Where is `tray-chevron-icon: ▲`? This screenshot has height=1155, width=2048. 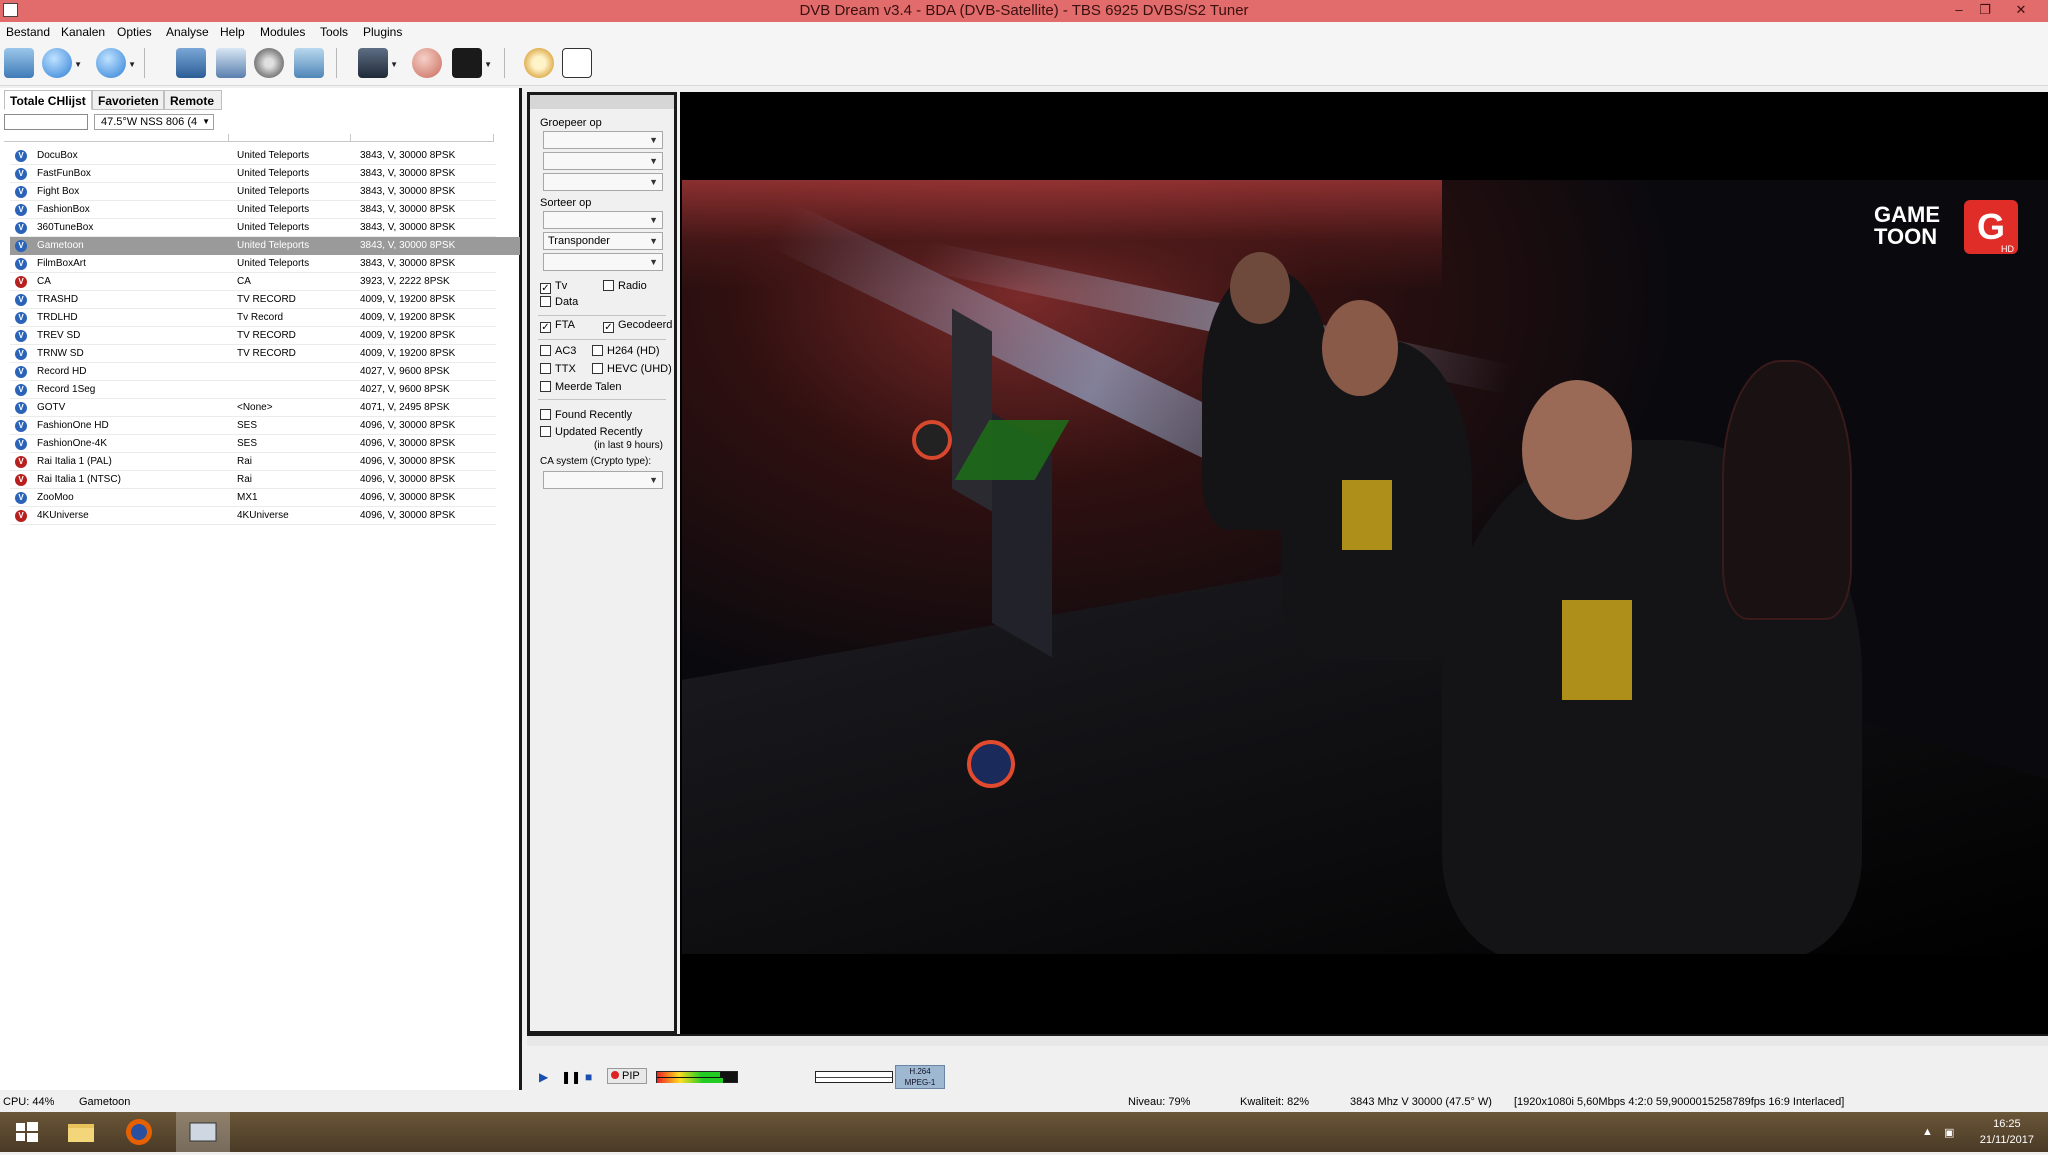 tray-chevron-icon: ▲ is located at coordinates (1927, 1132).